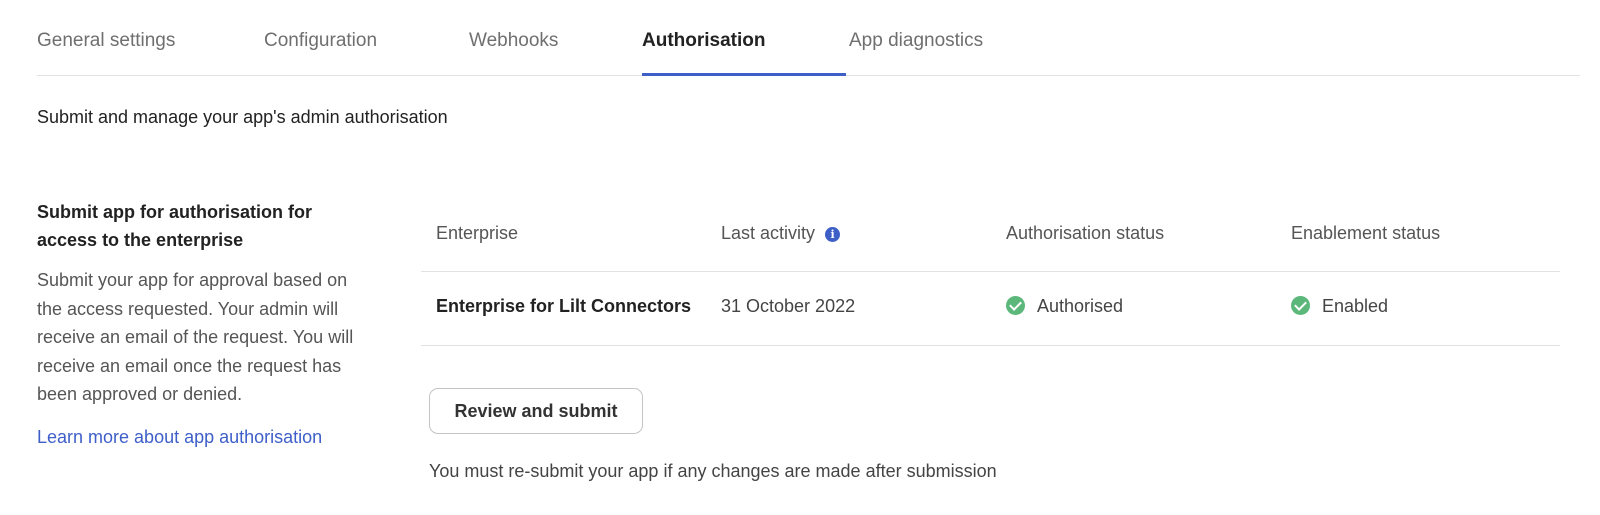 Image resolution: width=1600 pixels, height=515 pixels. What do you see at coordinates (768, 233) in the screenshot?
I see `column-header-last-activity-label: Last activity` at bounding box center [768, 233].